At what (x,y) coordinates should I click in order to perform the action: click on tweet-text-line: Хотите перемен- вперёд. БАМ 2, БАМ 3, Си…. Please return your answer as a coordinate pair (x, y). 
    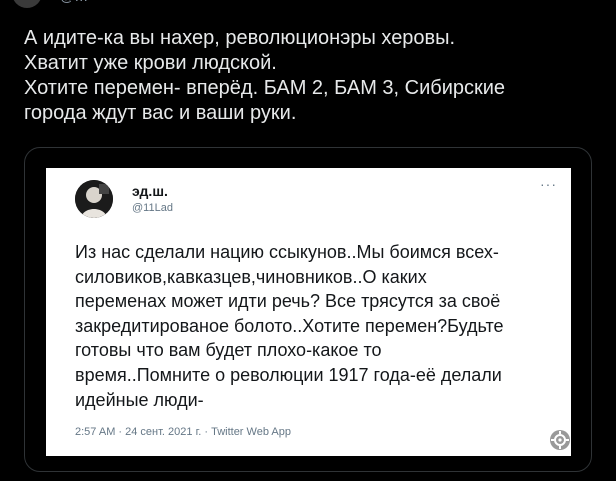
    Looking at the image, I should click on (265, 88).